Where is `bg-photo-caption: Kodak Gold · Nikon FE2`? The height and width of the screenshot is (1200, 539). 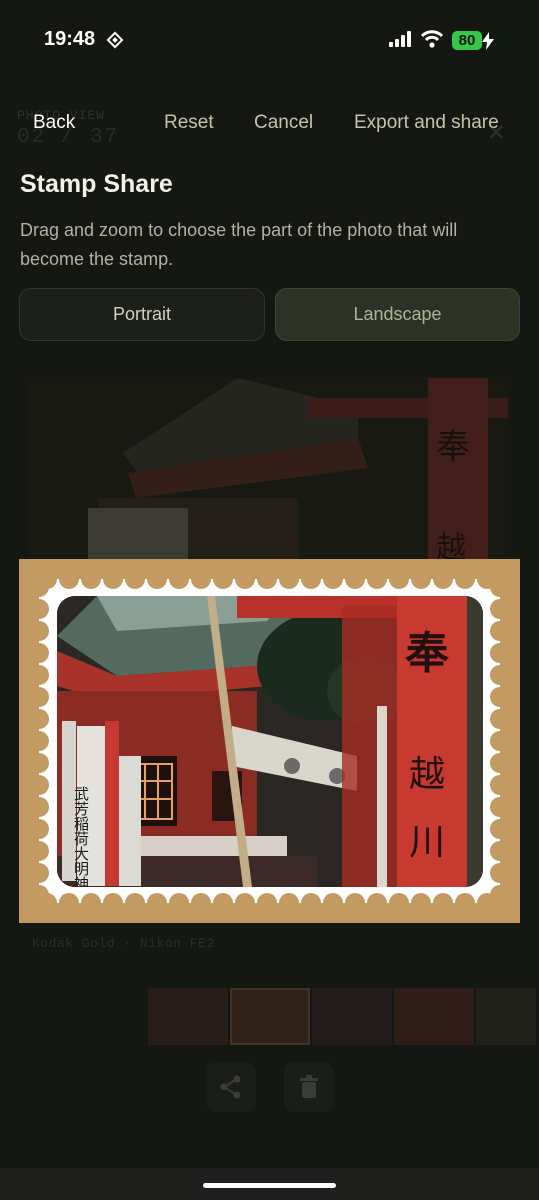
bg-photo-caption: Kodak Gold · Nikon FE2 is located at coordinates (123, 943).